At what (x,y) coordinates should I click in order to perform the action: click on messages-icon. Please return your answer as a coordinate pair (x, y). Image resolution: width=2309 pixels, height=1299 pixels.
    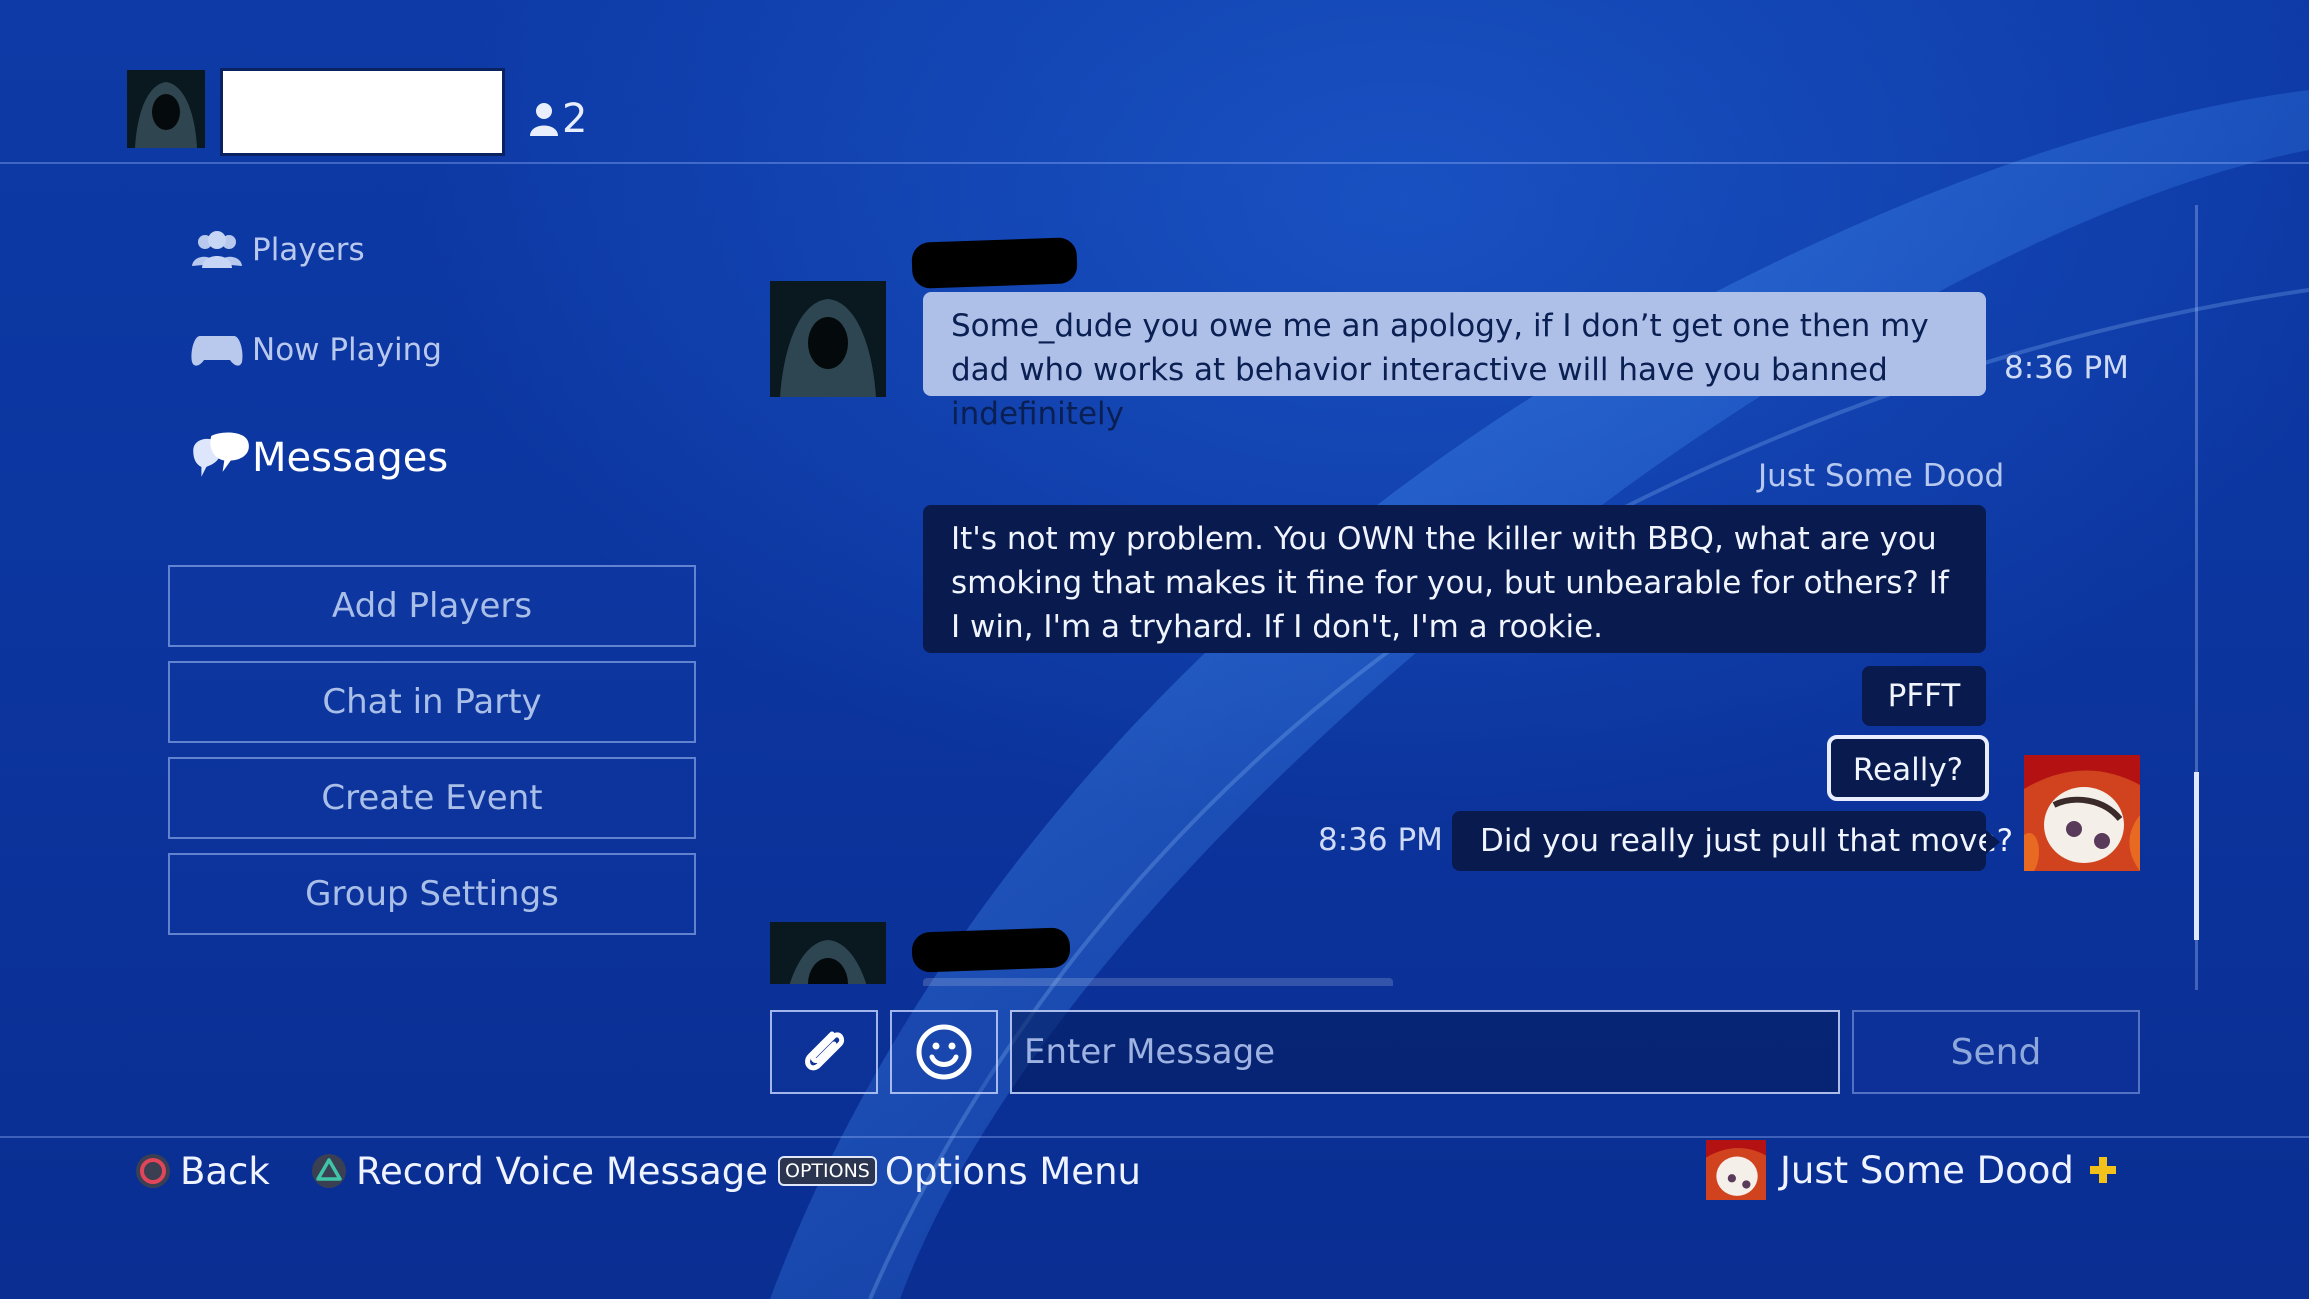
    Looking at the image, I should click on (221, 458).